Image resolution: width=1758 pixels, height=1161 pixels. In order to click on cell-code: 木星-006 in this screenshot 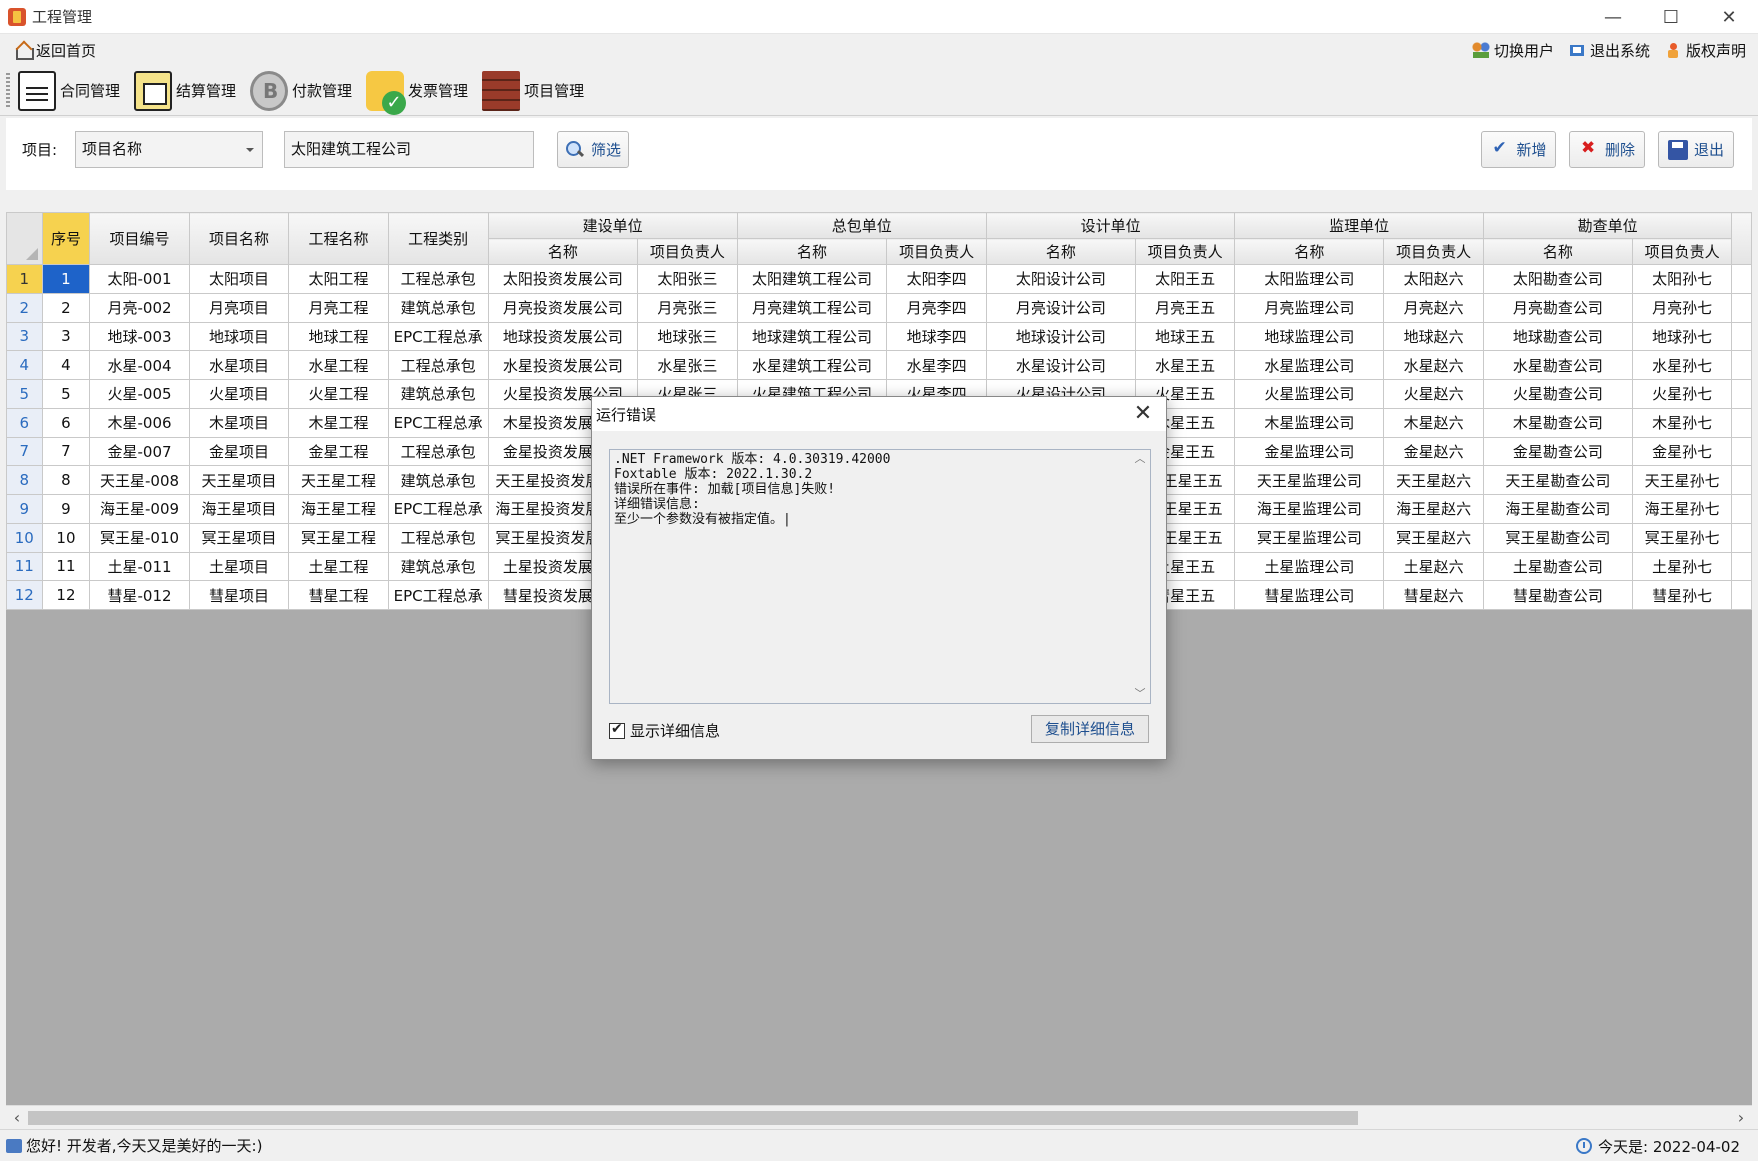, I will do `click(139, 422)`.